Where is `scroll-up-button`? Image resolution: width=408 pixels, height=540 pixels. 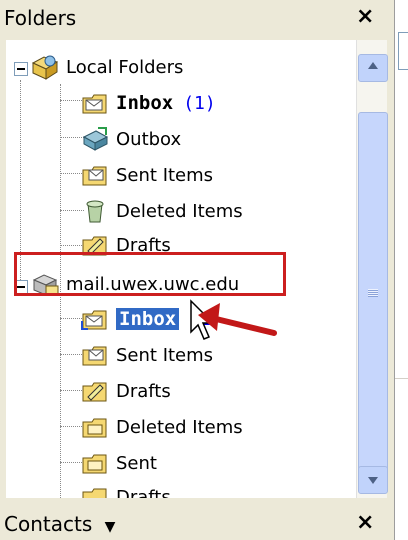
scroll-up-button is located at coordinates (373, 68).